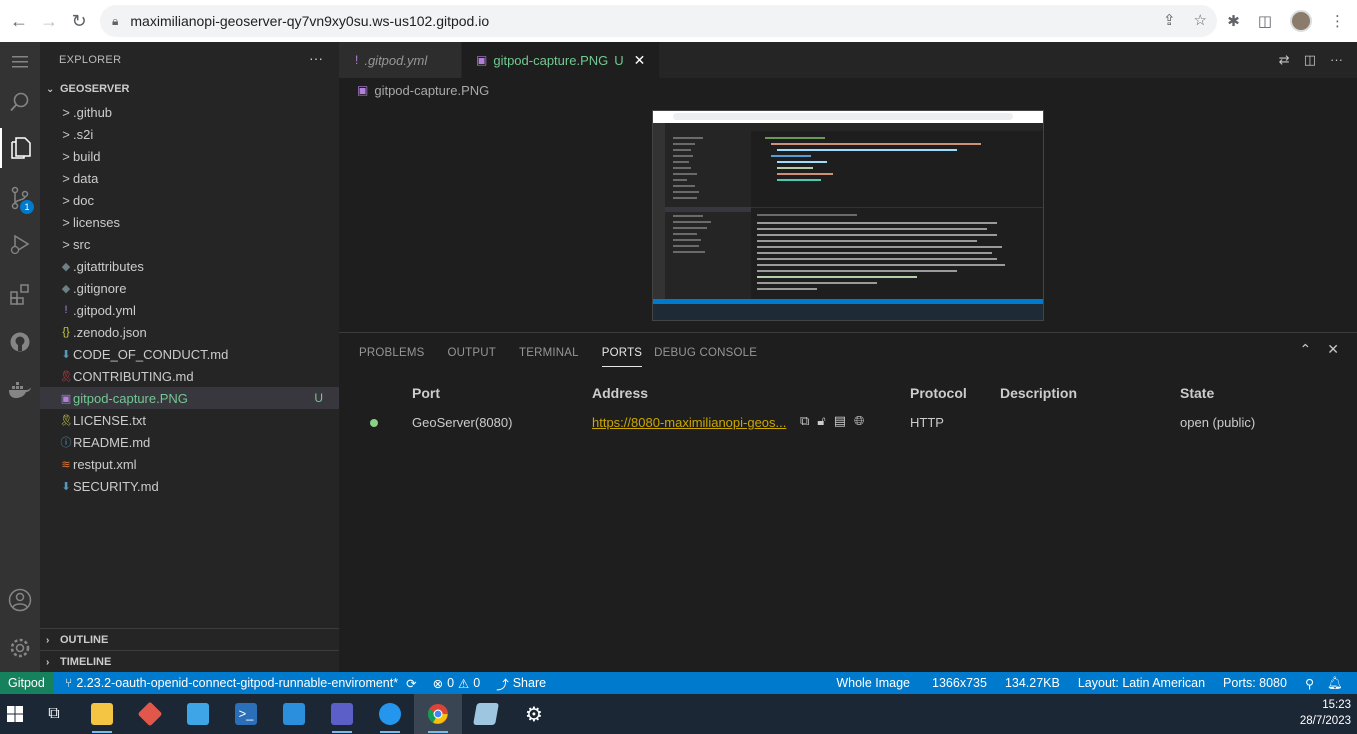 The width and height of the screenshot is (1357, 734). What do you see at coordinates (198, 714) in the screenshot?
I see `azure-data-icon` at bounding box center [198, 714].